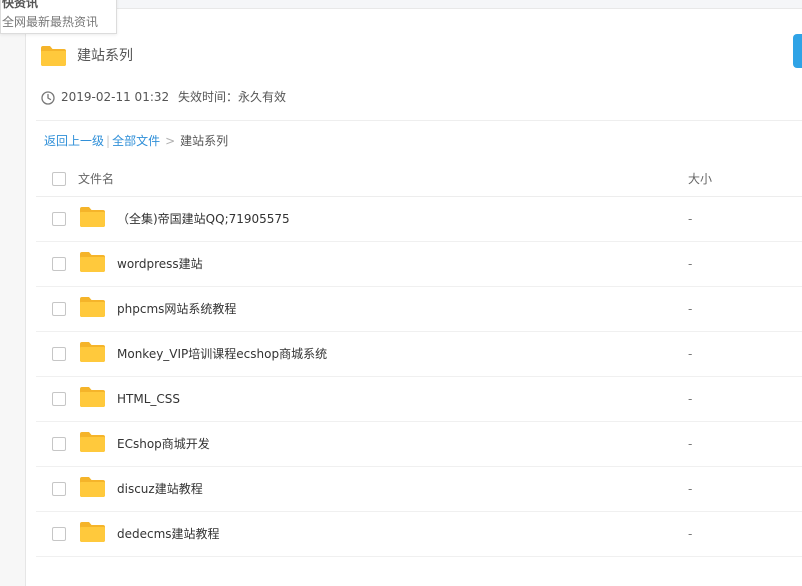 The width and height of the screenshot is (802, 586). I want to click on clock-icon, so click(48, 99).